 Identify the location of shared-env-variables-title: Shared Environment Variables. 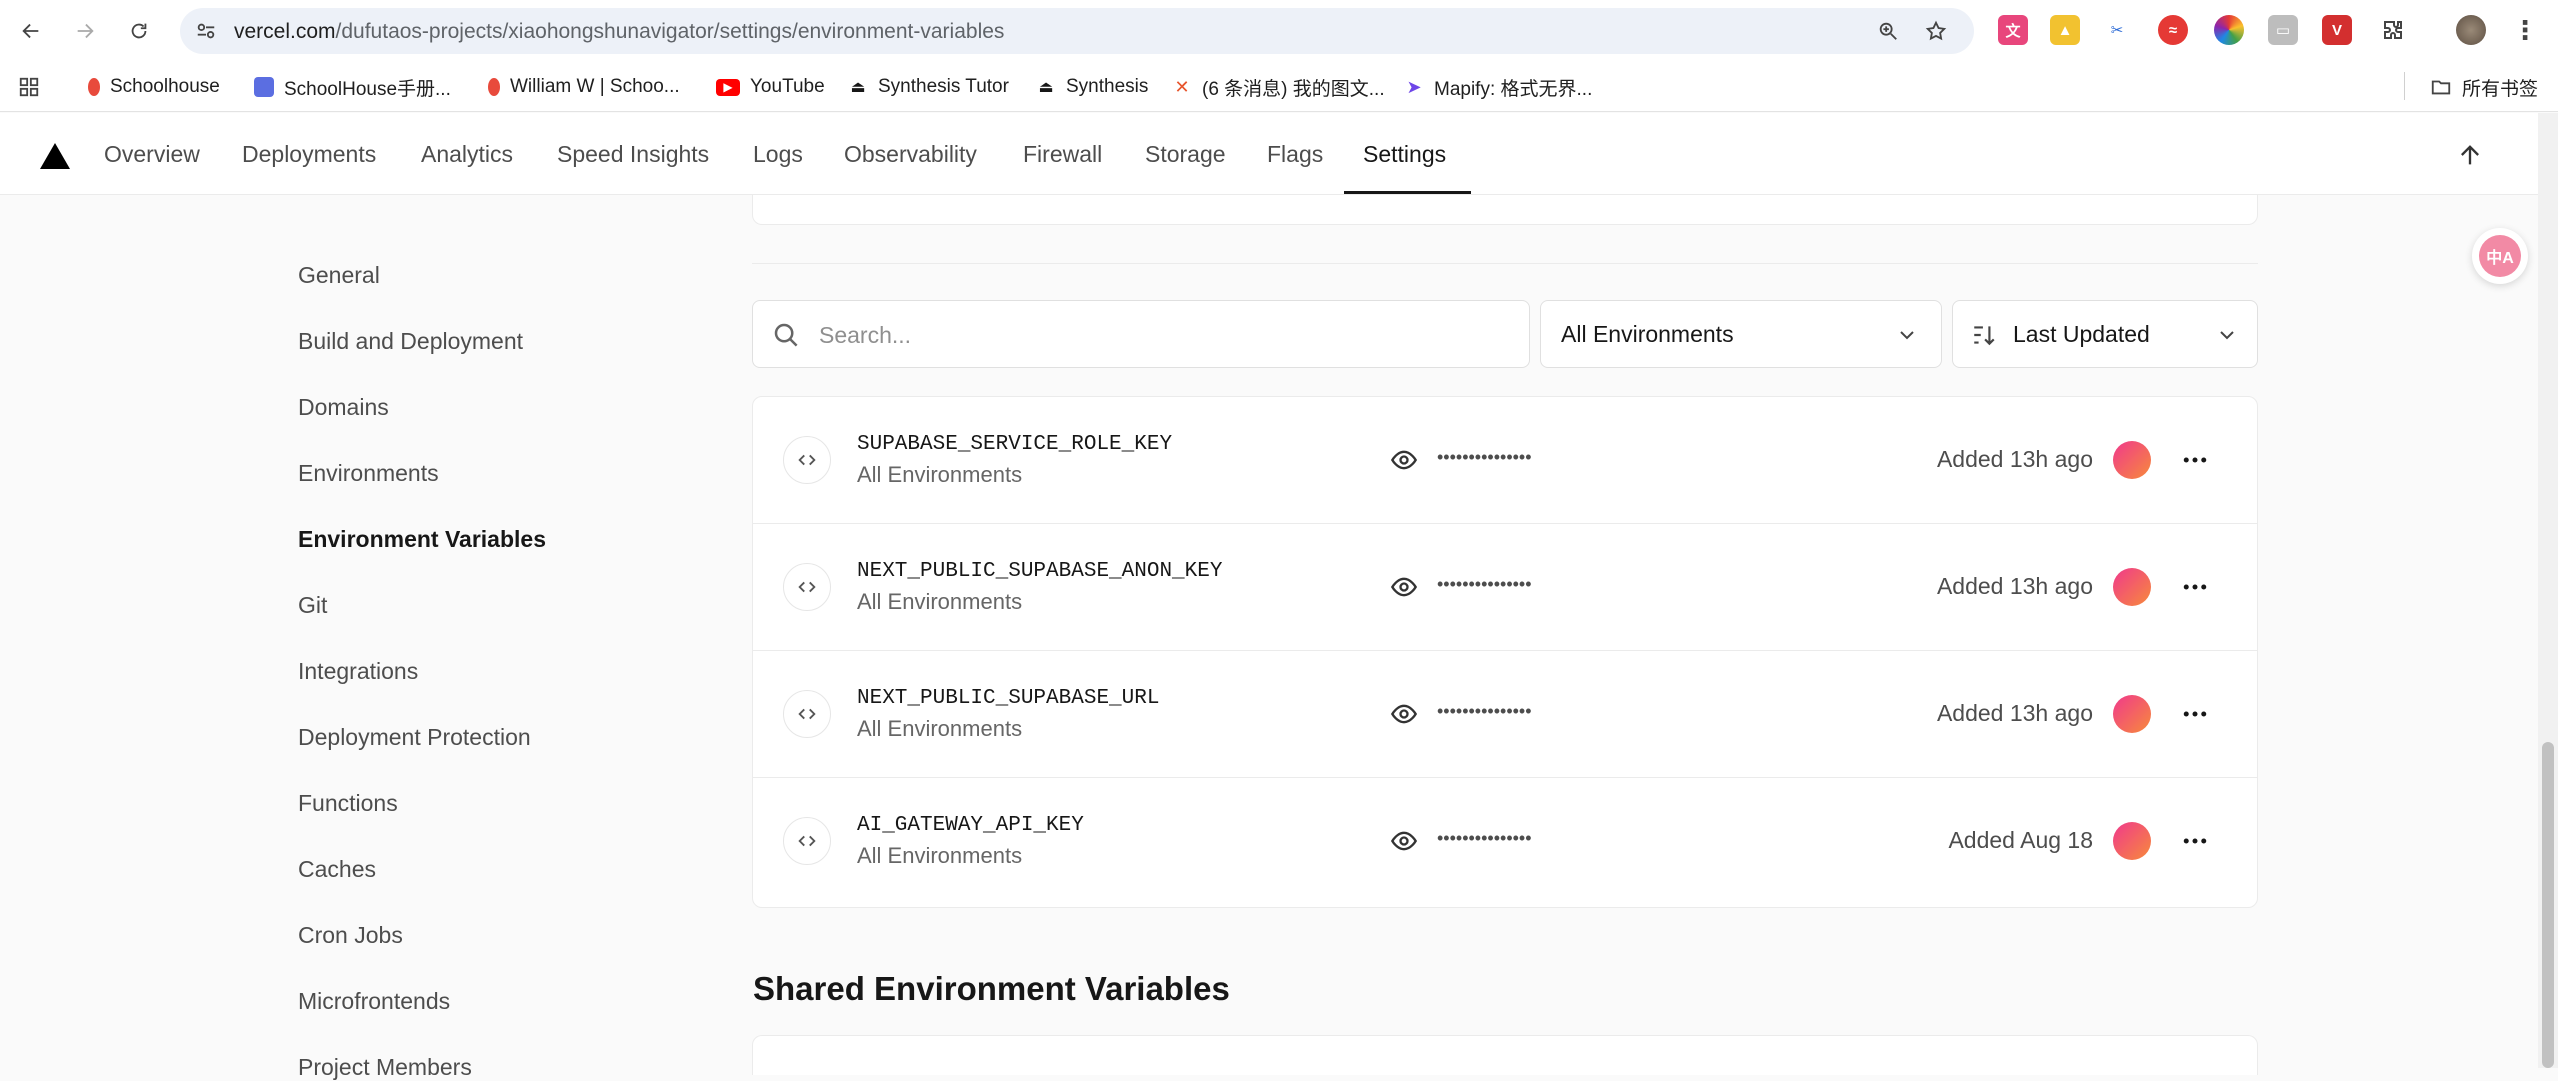
(991, 988).